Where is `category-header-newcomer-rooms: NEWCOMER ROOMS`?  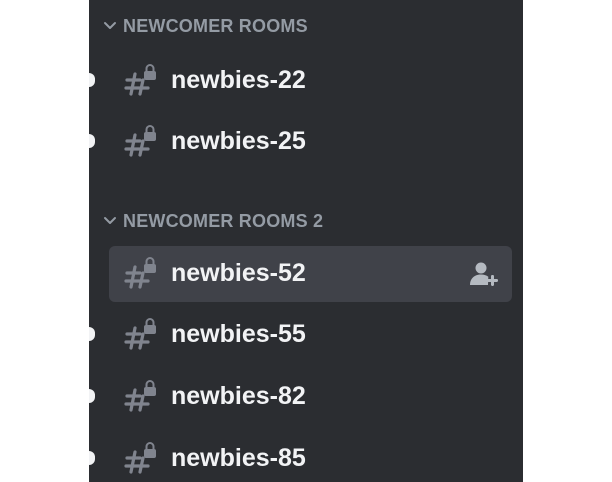 category-header-newcomer-rooms: NEWCOMER ROOMS is located at coordinates (198, 26).